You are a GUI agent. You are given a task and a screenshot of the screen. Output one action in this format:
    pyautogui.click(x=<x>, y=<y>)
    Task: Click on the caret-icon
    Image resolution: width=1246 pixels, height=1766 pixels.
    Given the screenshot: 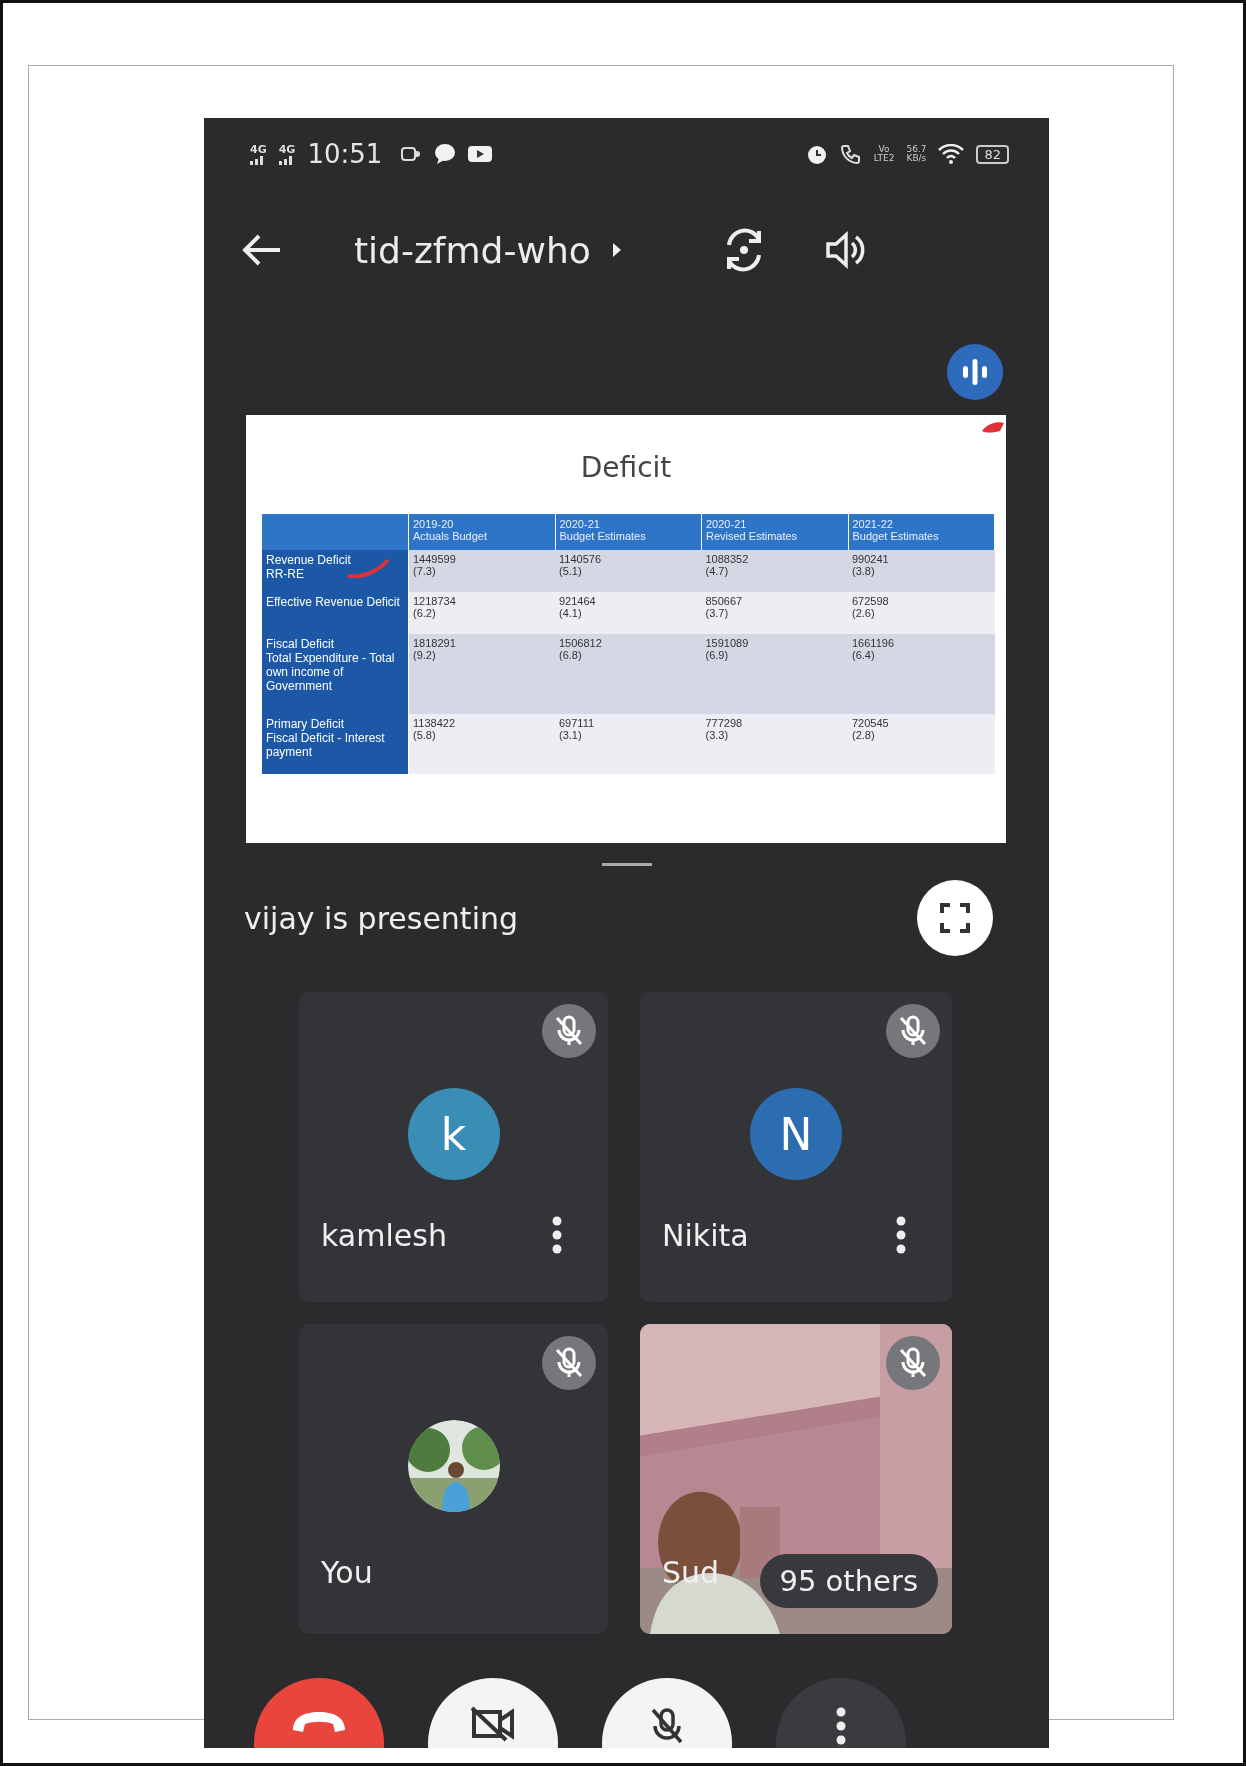 What is the action you would take?
    pyautogui.click(x=616, y=250)
    